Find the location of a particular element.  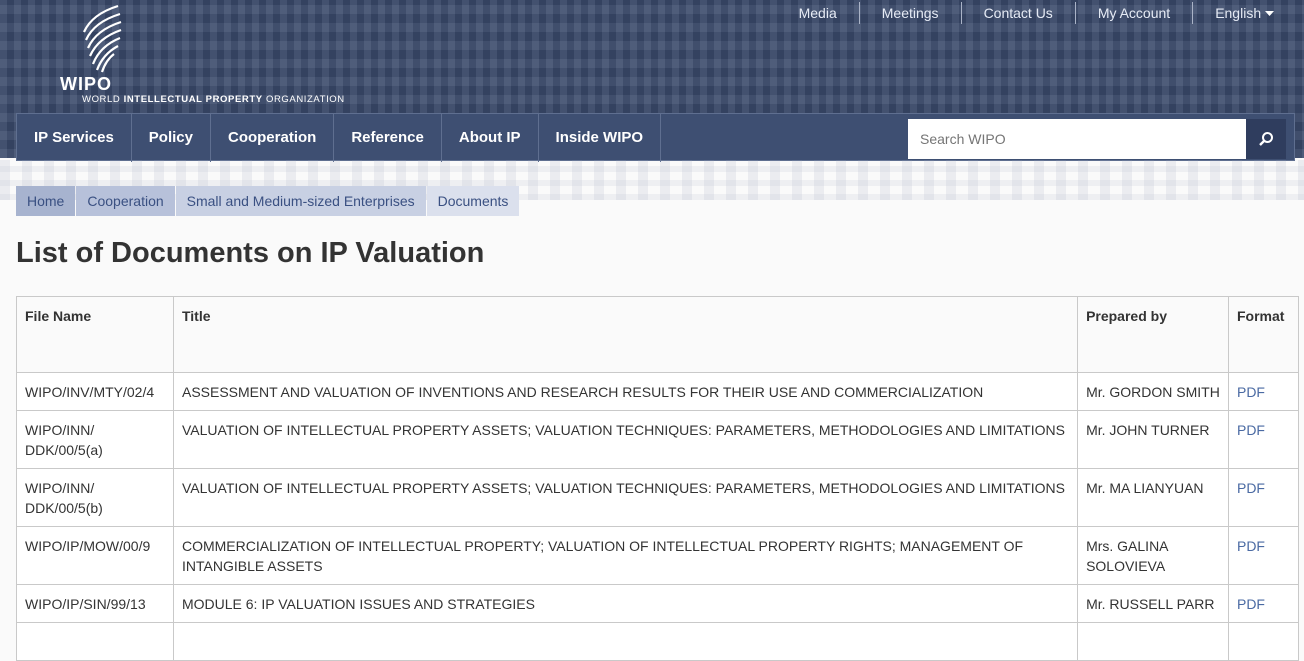

language-selector: English is located at coordinates (1235, 13).